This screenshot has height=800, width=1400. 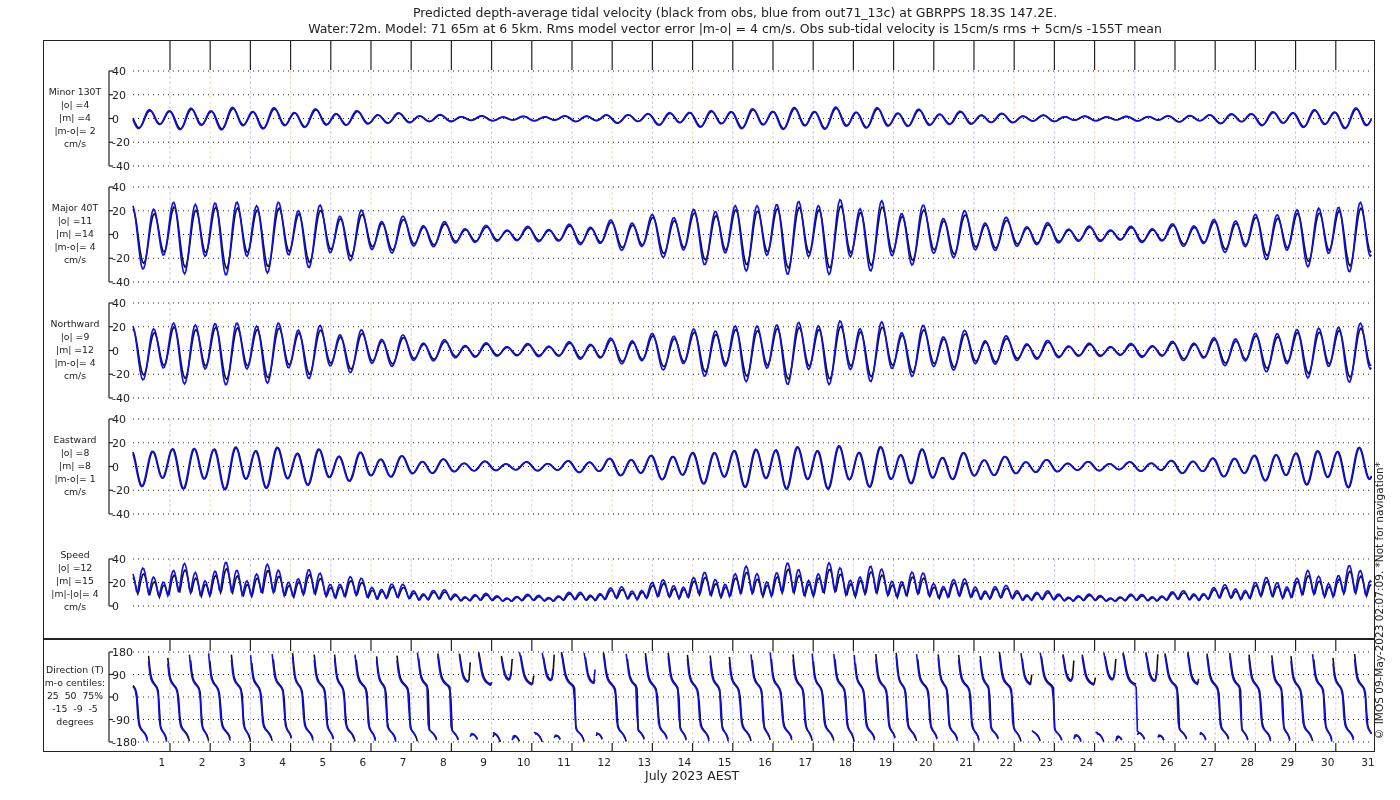 I want to click on panel-label: |m|-|o|= 4, so click(x=75, y=593).